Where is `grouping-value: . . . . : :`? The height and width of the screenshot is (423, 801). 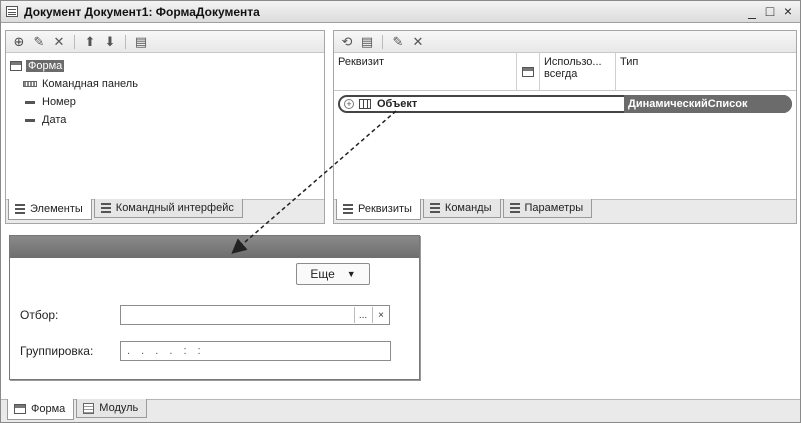 grouping-value: . . . . : : is located at coordinates (166, 351).